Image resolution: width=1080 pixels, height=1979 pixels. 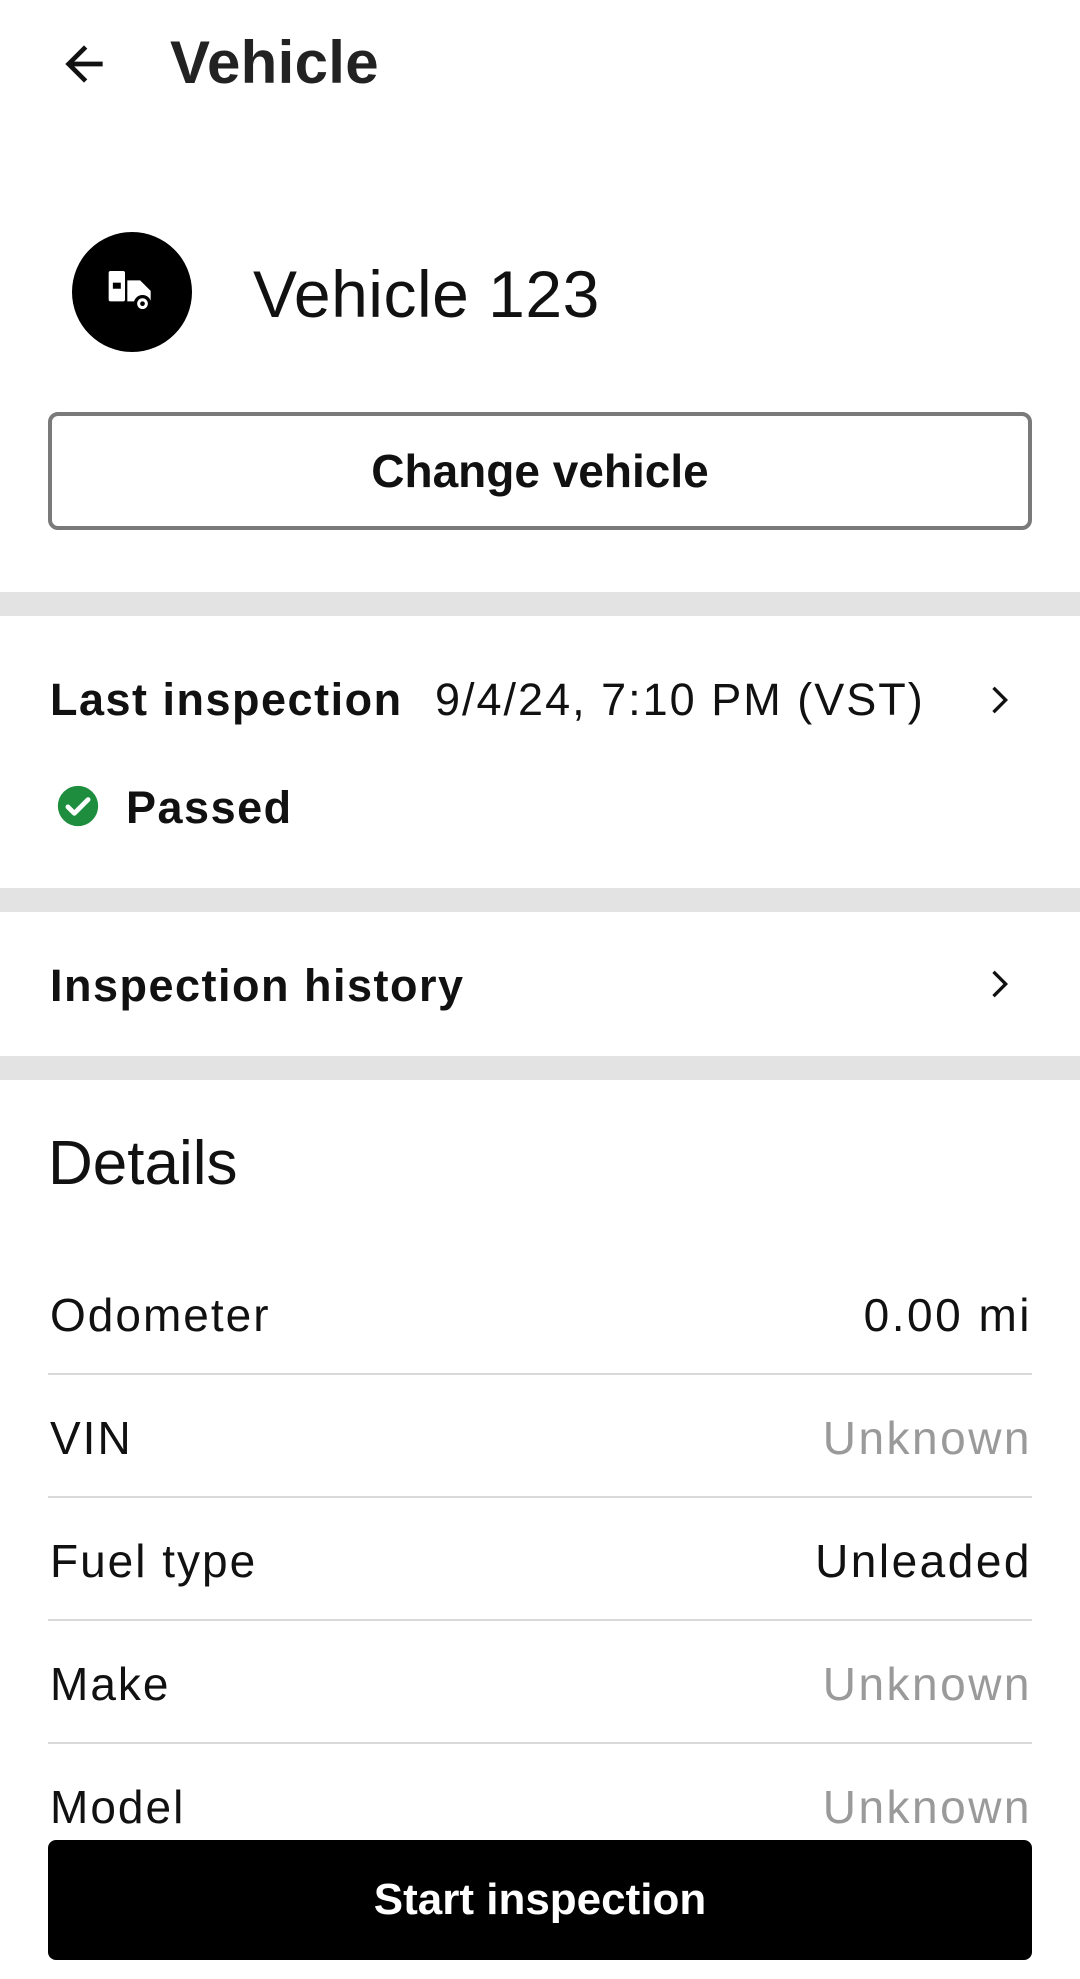 What do you see at coordinates (540, 1436) in the screenshot?
I see `detail-row-vin: VIN Unknown` at bounding box center [540, 1436].